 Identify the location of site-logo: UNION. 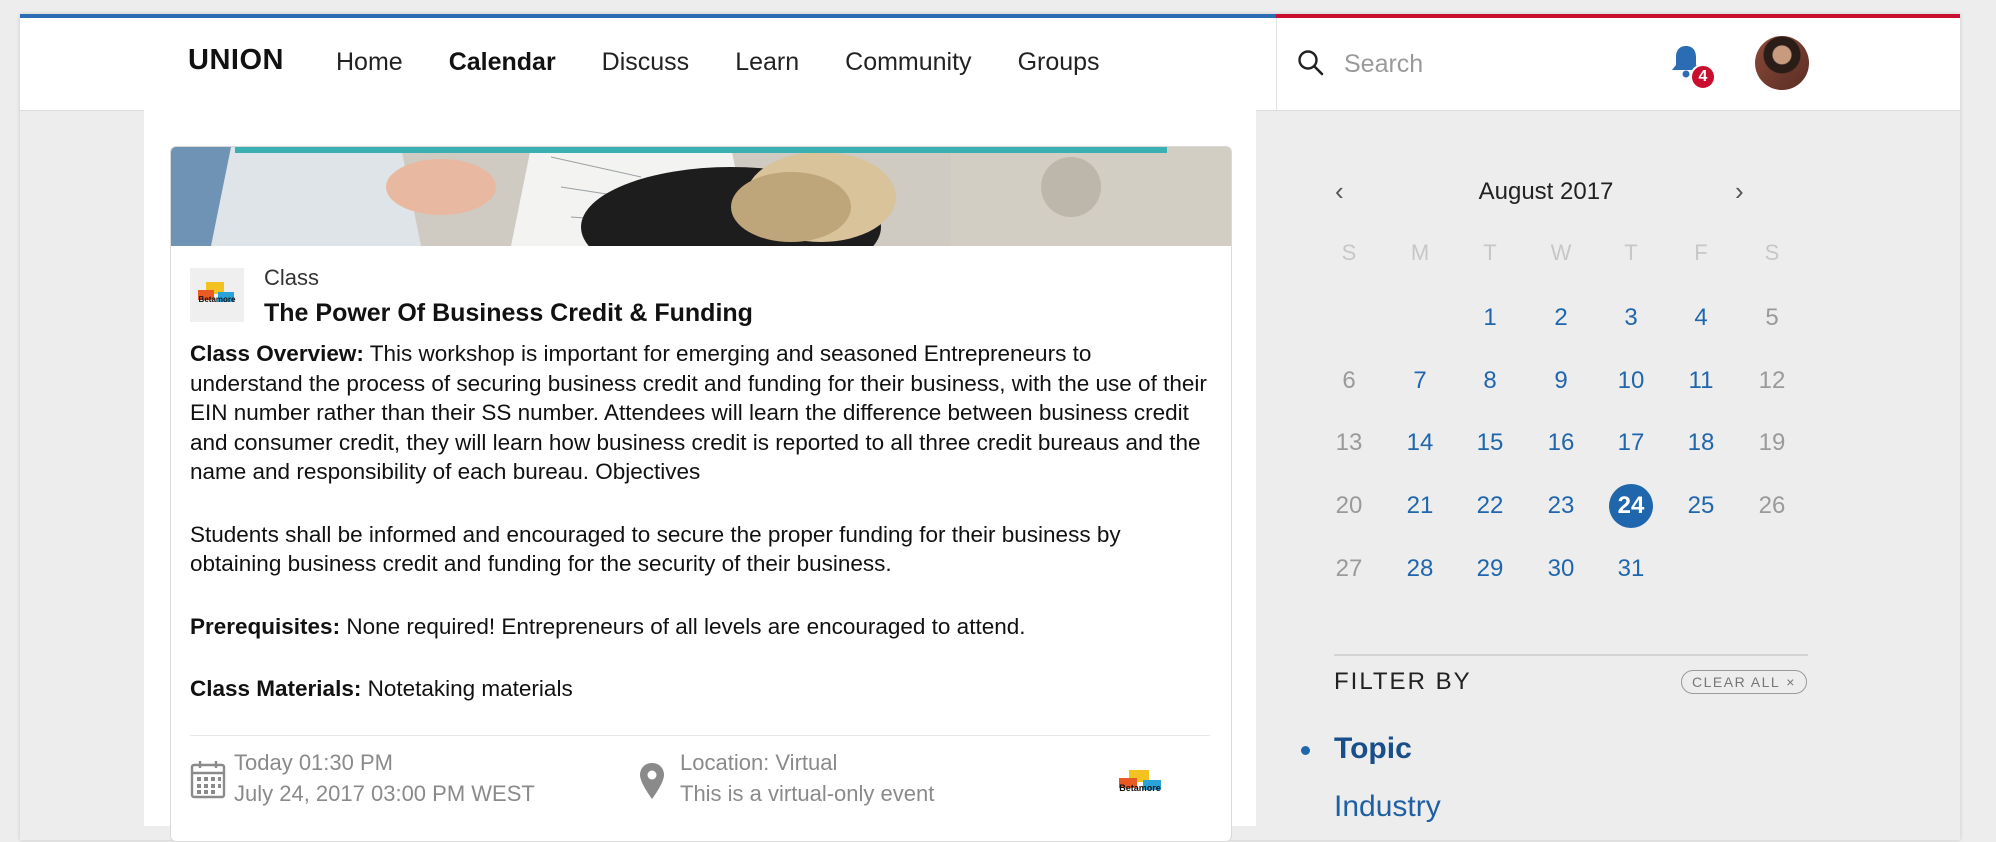
(236, 60).